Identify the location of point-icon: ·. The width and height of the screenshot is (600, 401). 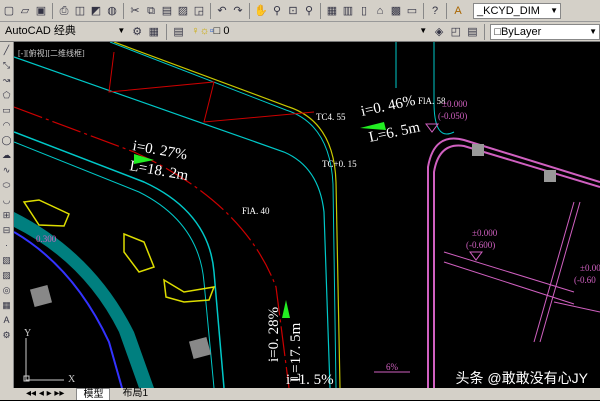
(7, 245).